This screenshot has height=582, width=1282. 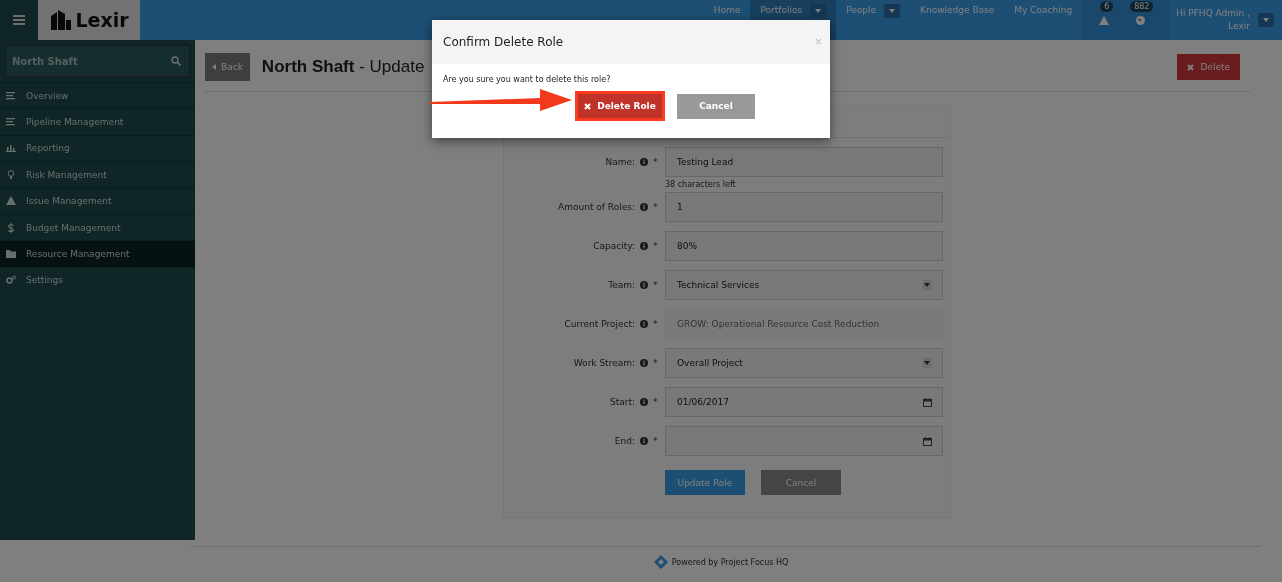 I want to click on date-field: 01/06/2017, so click(x=804, y=402).